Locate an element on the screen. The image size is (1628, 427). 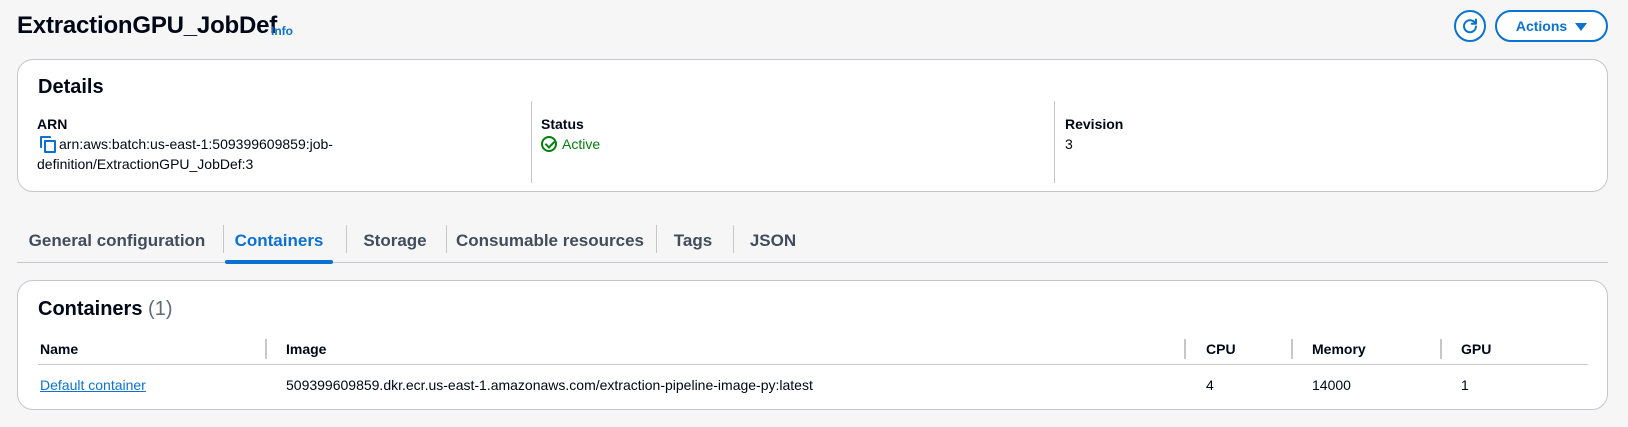
revision-field: Revision 3 is located at coordinates (1304, 142).